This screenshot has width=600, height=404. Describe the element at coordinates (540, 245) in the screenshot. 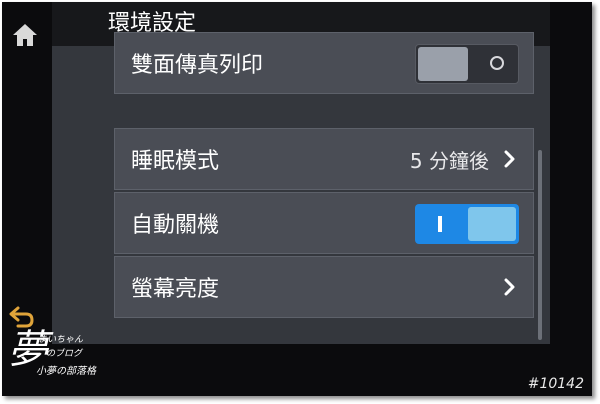

I see `scrollbar` at that location.